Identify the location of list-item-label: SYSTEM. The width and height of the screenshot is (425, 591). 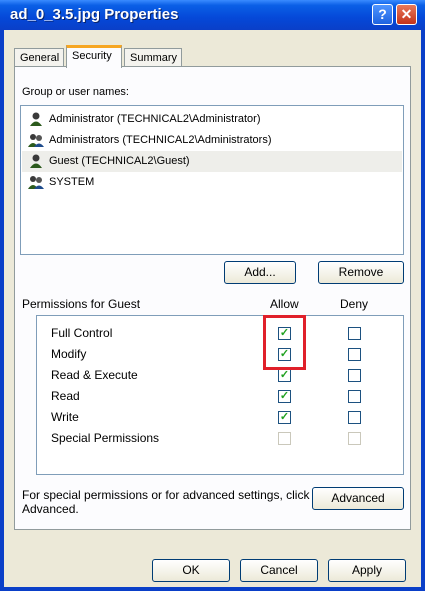
(72, 182).